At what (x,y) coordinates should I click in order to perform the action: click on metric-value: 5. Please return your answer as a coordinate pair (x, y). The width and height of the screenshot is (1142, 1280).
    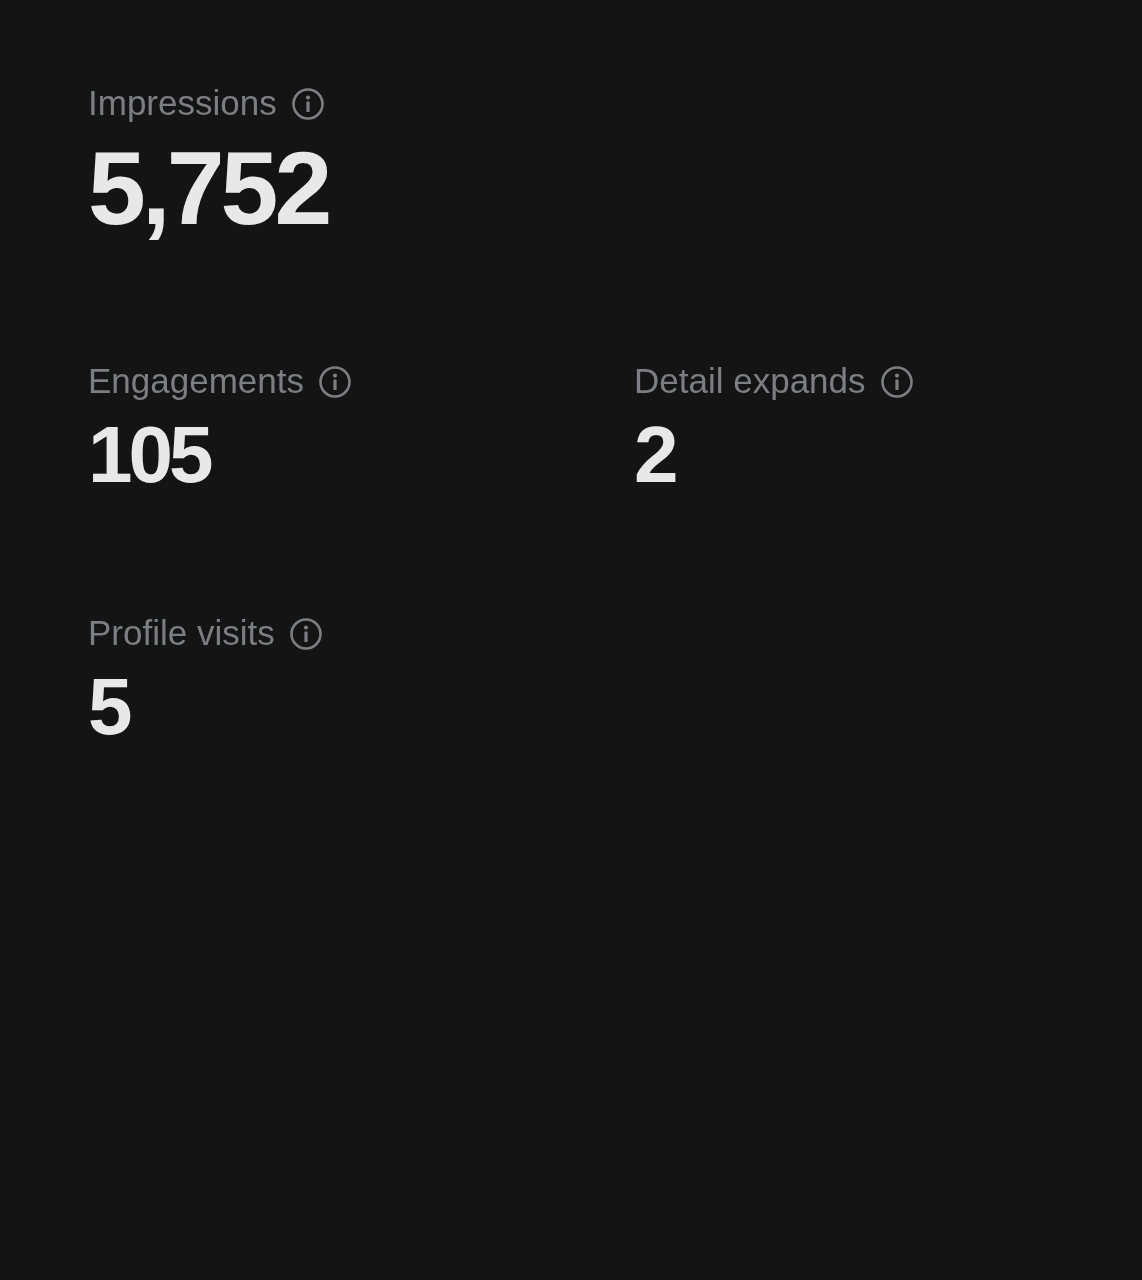
    Looking at the image, I should click on (108, 707).